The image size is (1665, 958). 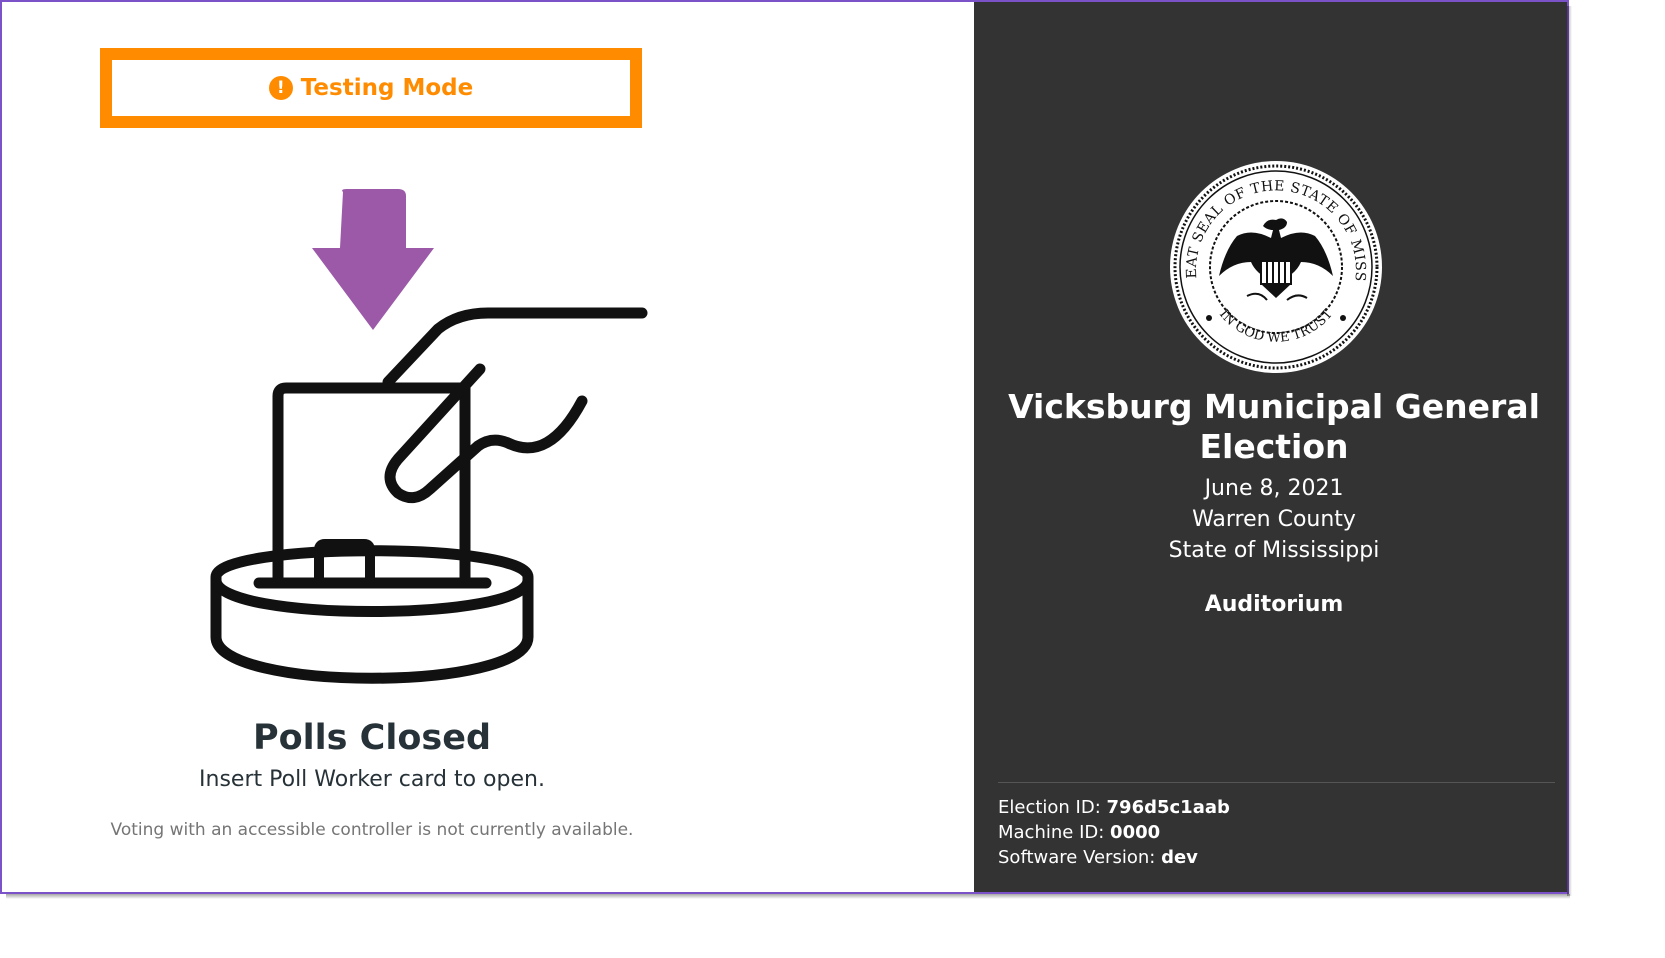 What do you see at coordinates (1274, 519) in the screenshot?
I see `election-county: Warren County` at bounding box center [1274, 519].